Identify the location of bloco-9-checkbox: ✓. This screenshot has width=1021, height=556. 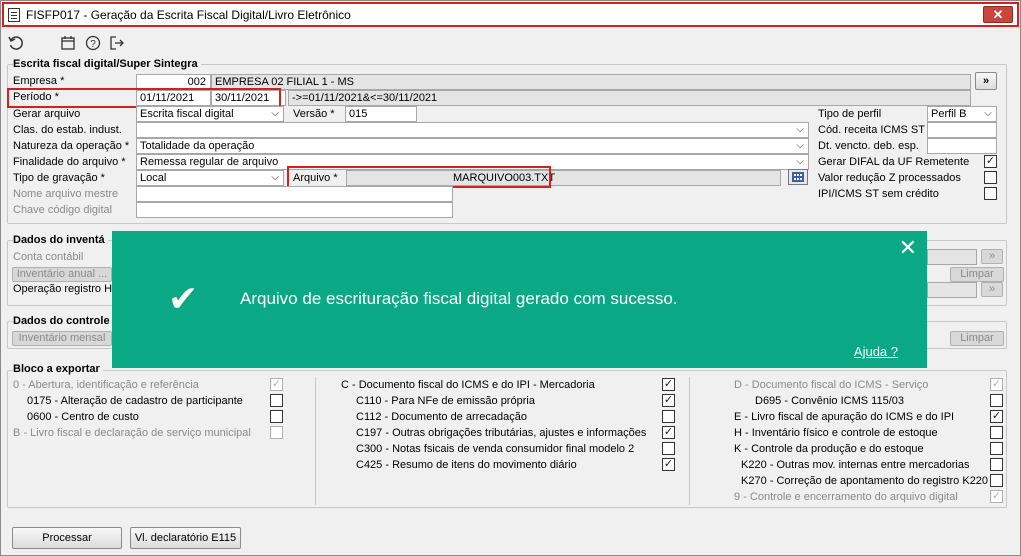
(996, 496).